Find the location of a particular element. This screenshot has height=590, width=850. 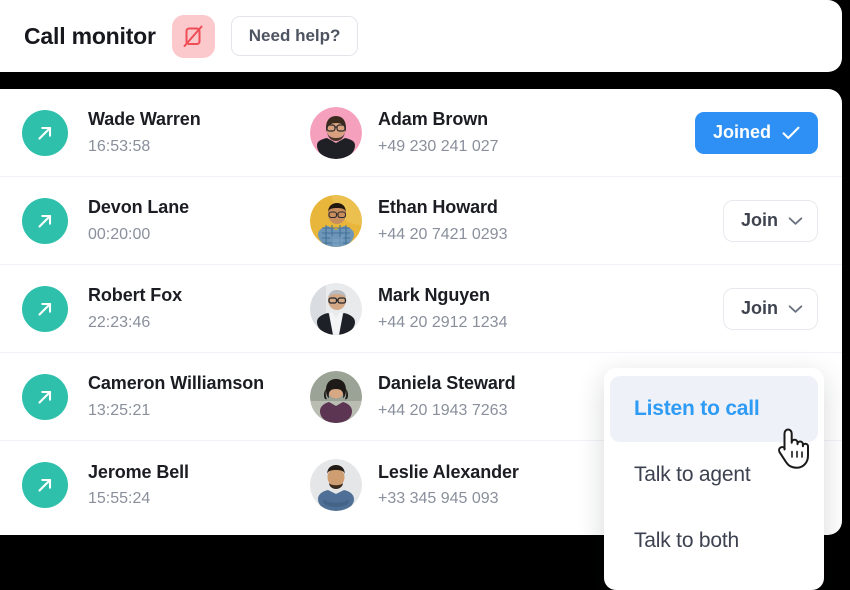

agent-name: Devon Lane is located at coordinates (139, 207).